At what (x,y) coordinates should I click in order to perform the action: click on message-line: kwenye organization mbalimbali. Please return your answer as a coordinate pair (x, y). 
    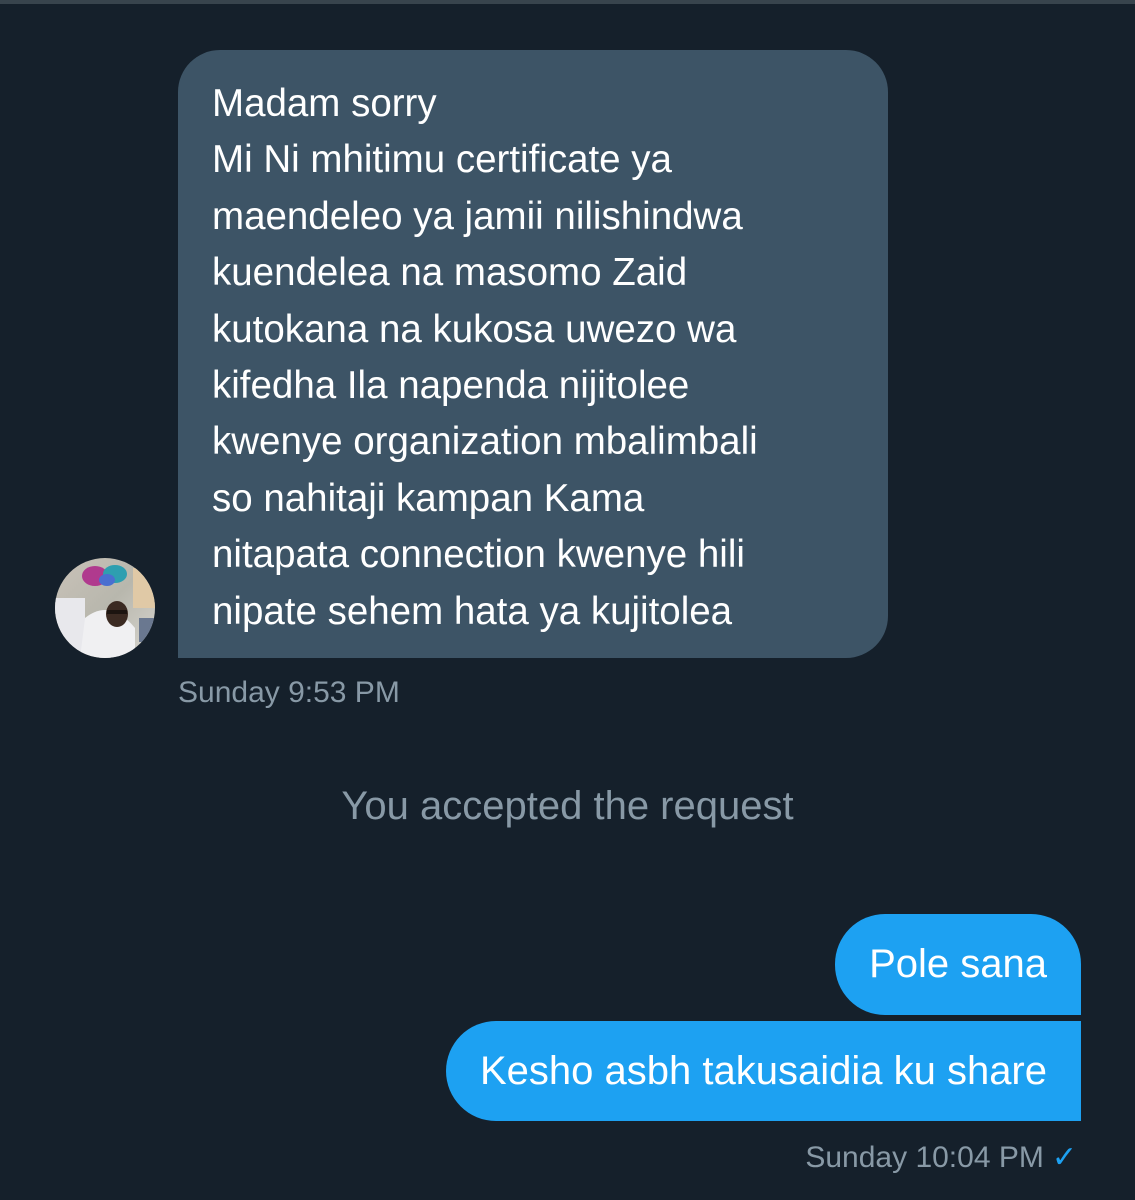
    Looking at the image, I should click on (485, 442).